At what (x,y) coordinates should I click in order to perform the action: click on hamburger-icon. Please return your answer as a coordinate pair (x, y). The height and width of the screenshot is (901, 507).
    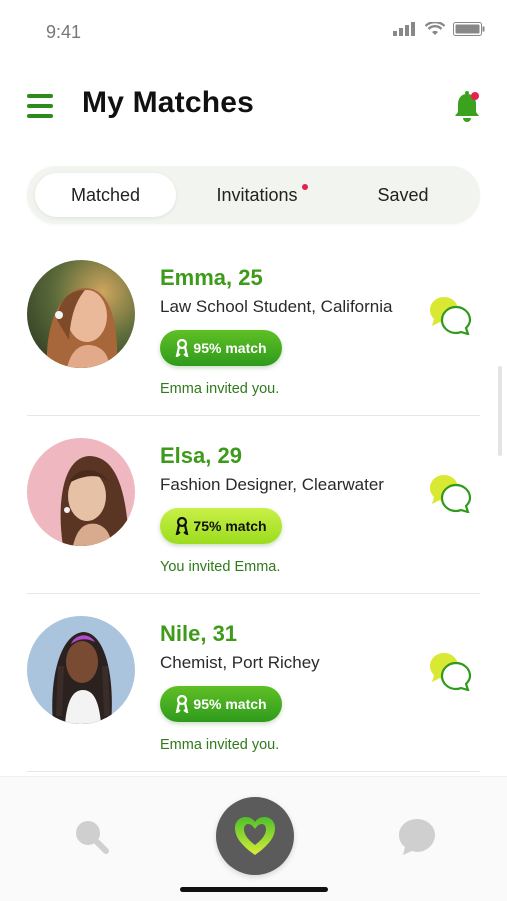
    Looking at the image, I should click on (40, 96).